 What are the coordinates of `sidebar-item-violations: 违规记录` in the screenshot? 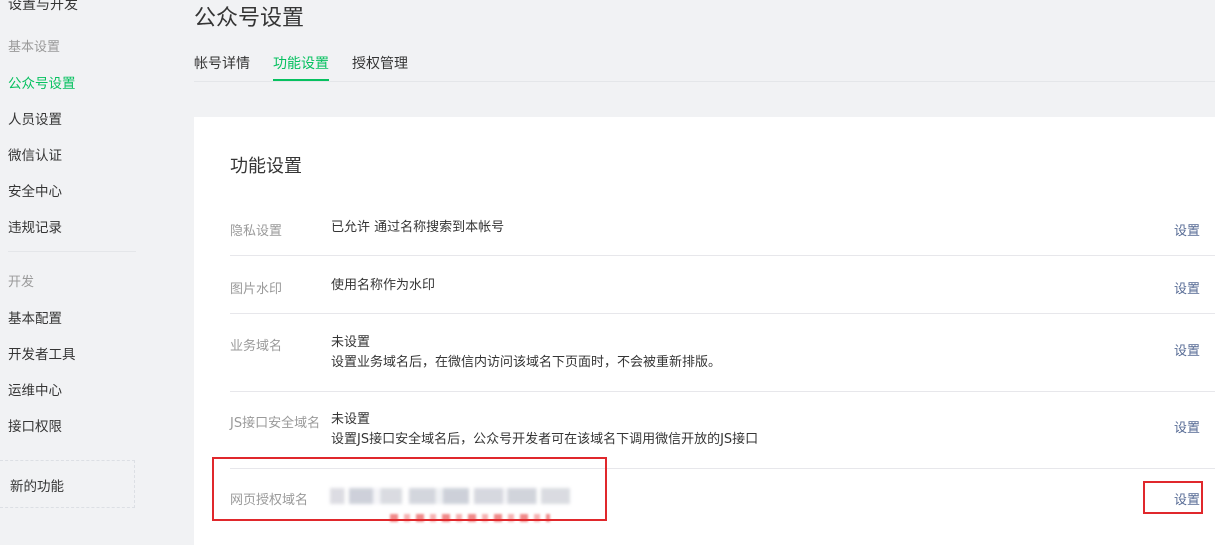 It's located at (35, 226).